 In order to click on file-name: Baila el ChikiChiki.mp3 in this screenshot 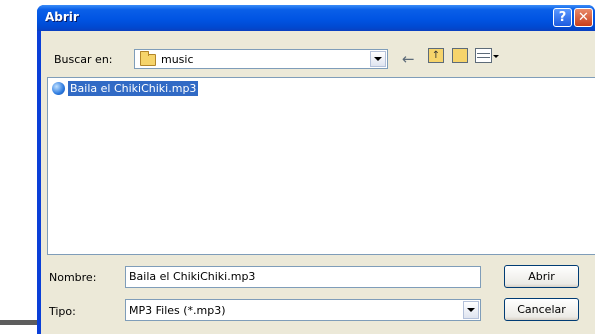, I will do `click(133, 88)`.